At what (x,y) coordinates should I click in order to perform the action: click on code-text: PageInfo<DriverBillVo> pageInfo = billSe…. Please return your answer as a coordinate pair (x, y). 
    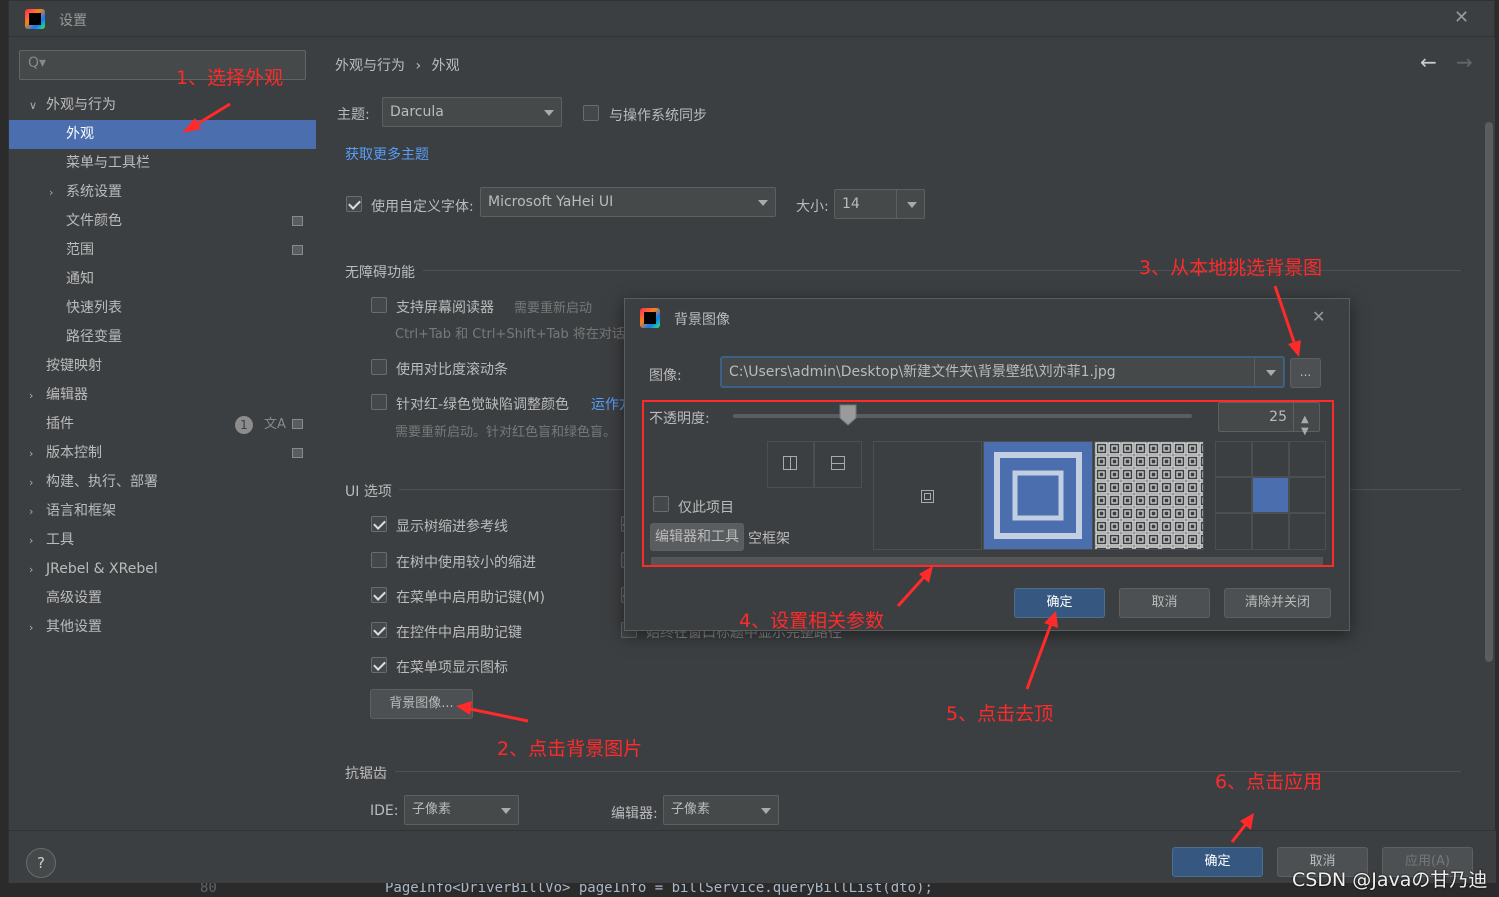
    Looking at the image, I should click on (659, 889).